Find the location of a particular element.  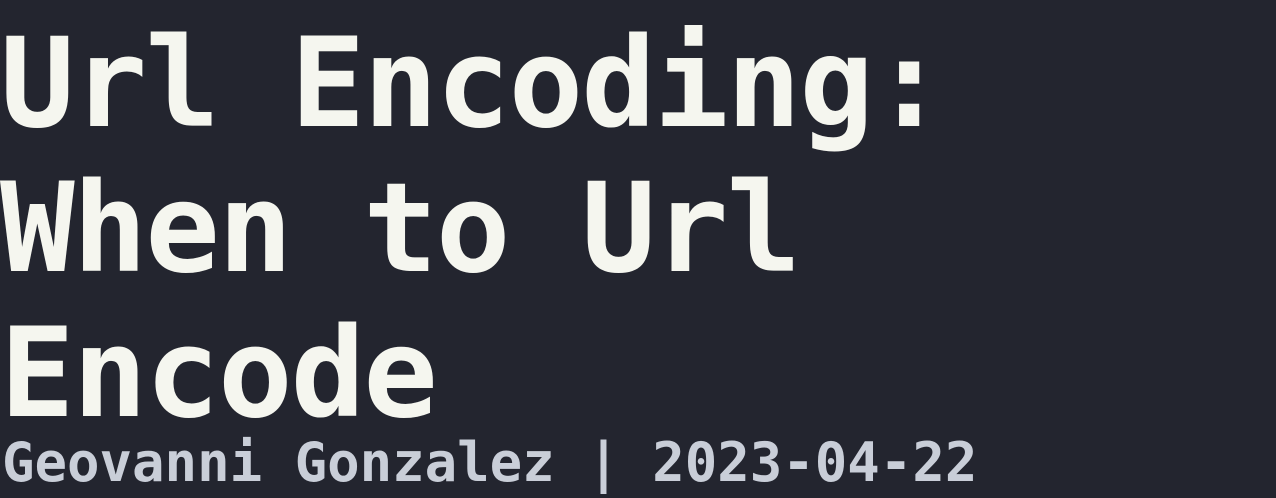

post-date: 2023-04-22 is located at coordinates (815, 462).